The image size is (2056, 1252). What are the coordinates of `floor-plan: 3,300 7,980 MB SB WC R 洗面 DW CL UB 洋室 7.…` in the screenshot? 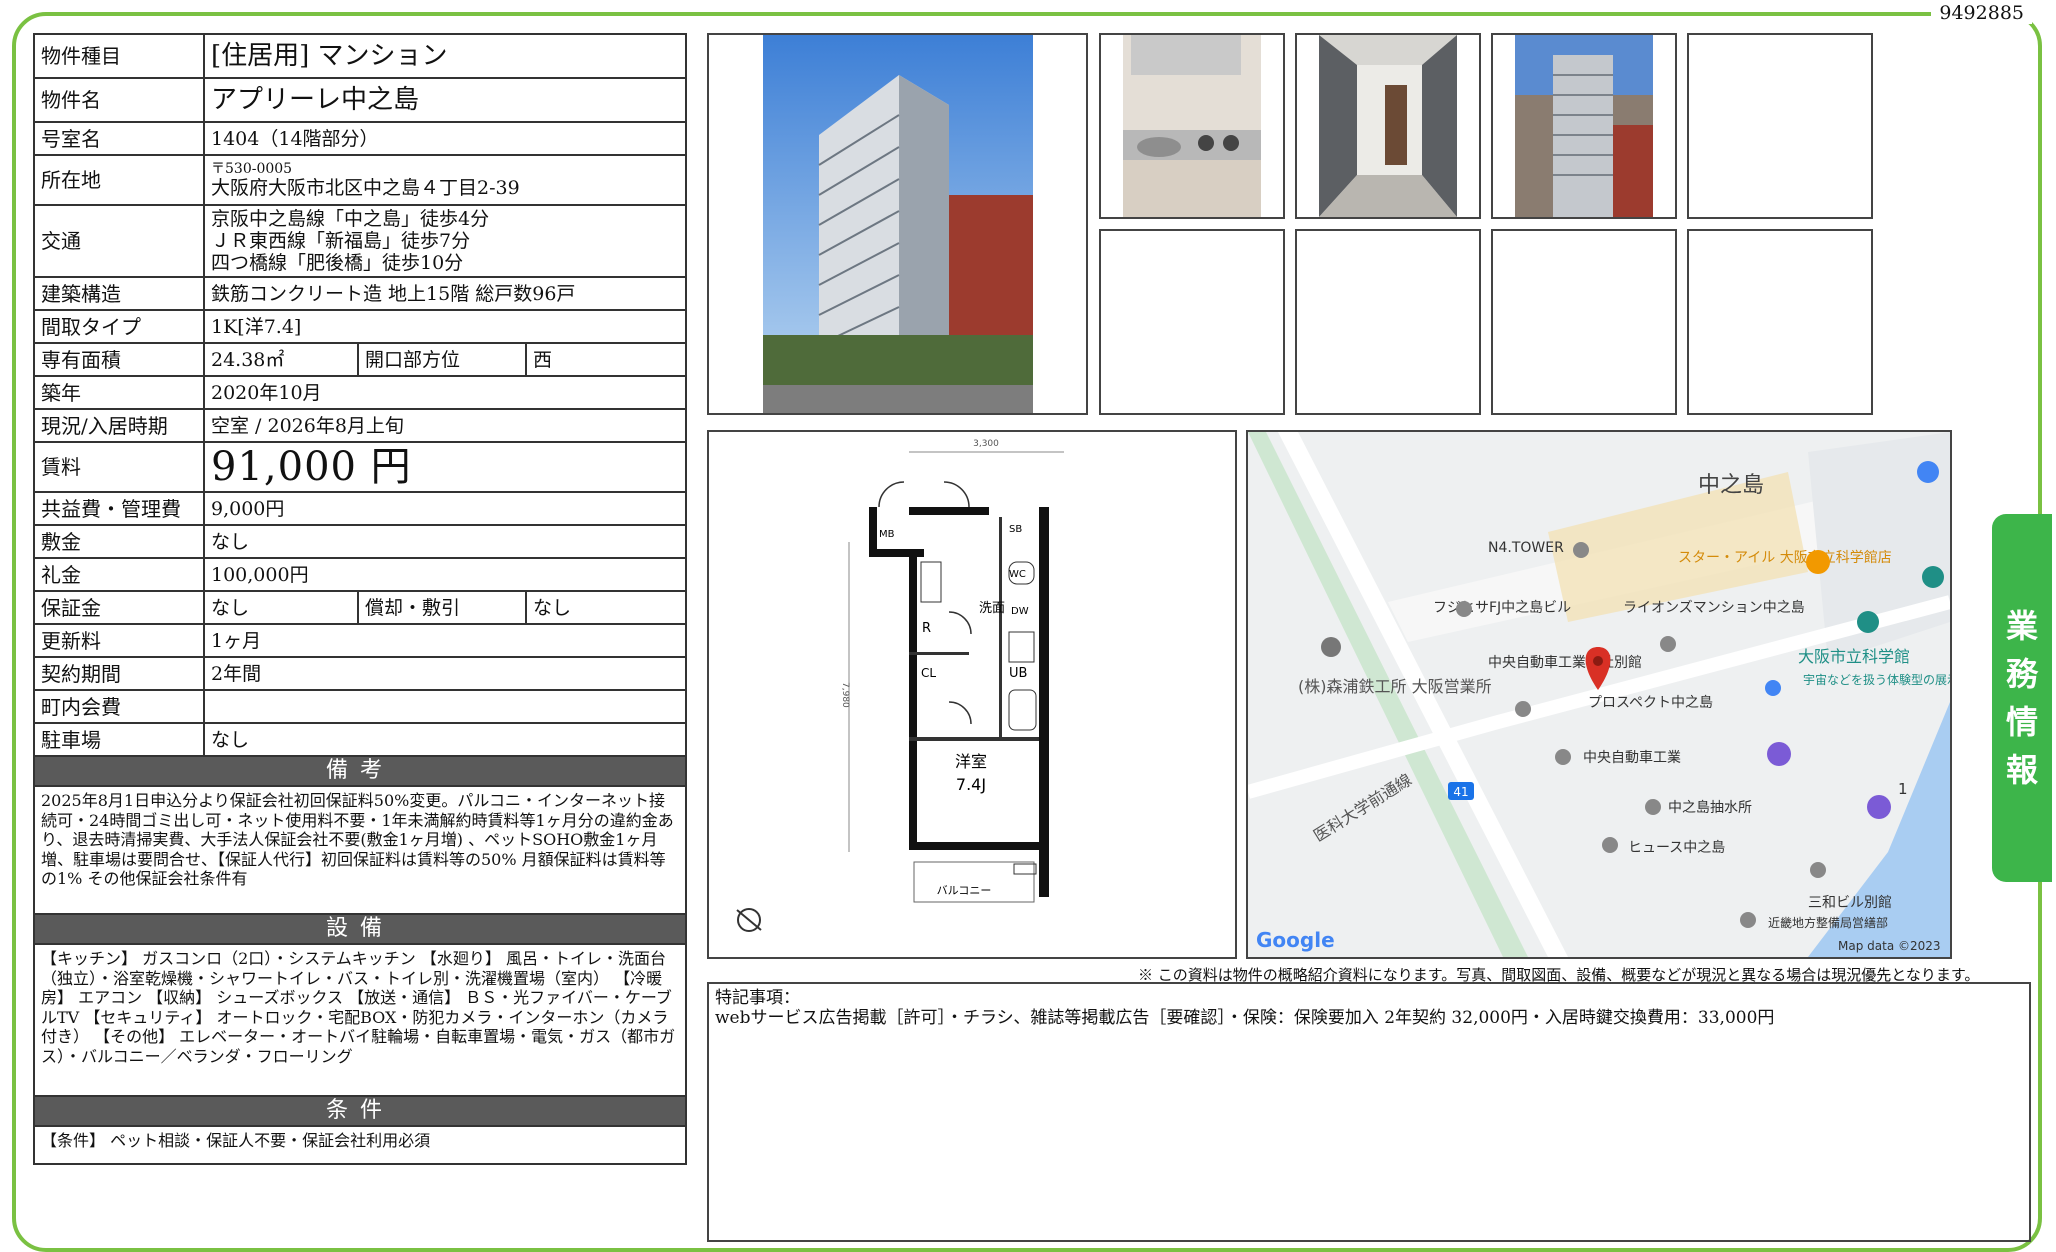 It's located at (972, 694).